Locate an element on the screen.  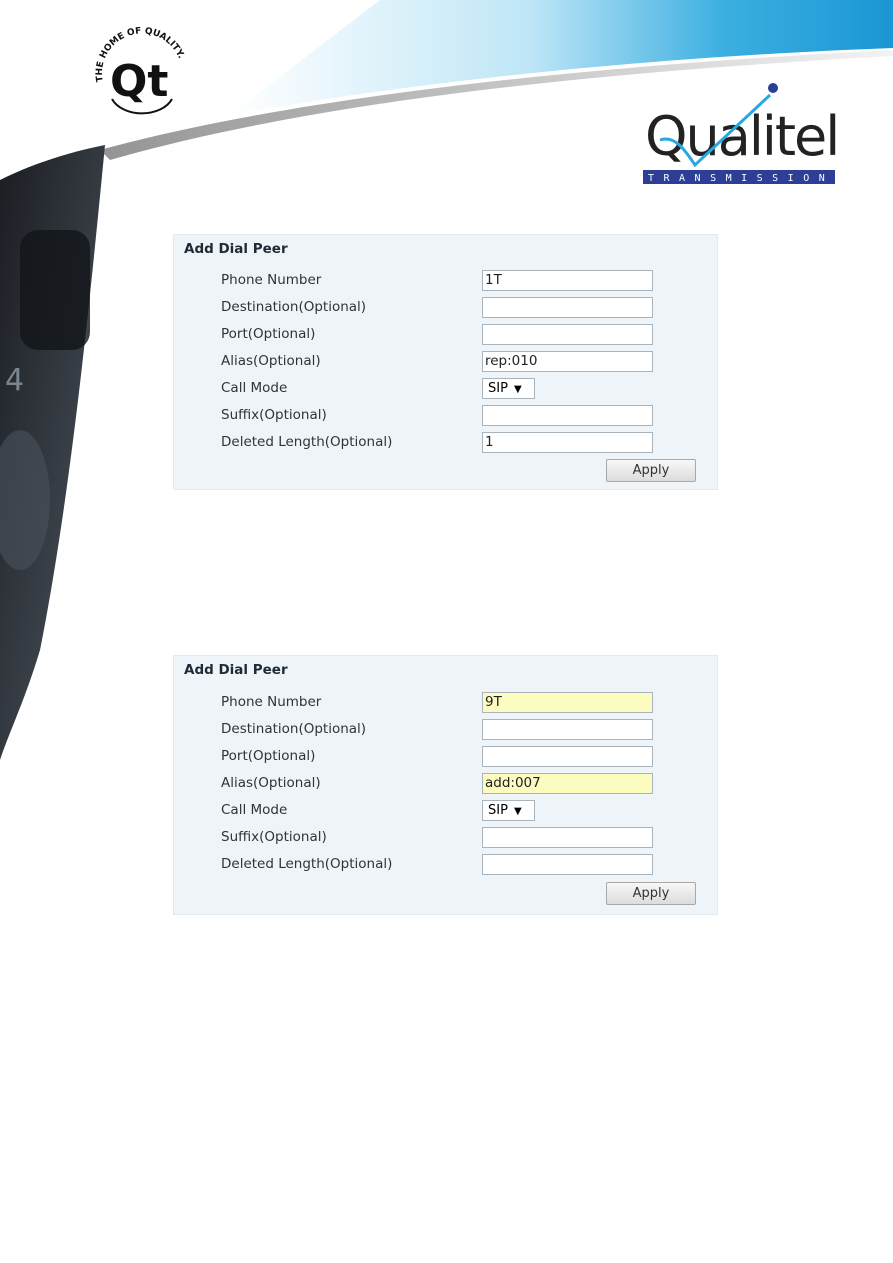
svg-text: Qt is located at coordinates (139, 81).